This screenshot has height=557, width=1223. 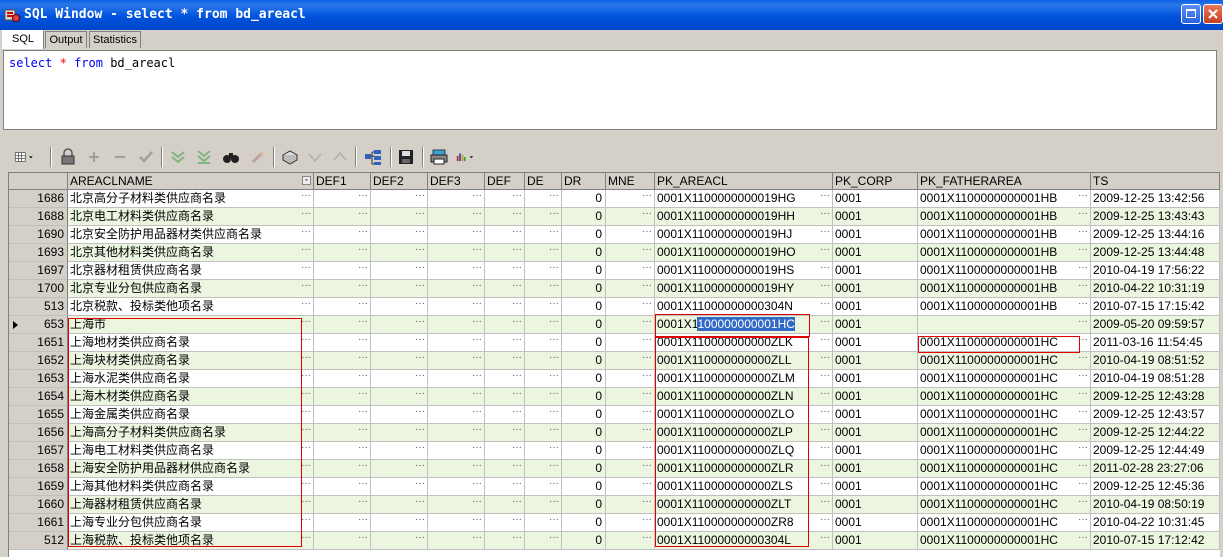 I want to click on column-header-menu-icon: ▪, so click(x=306, y=180).